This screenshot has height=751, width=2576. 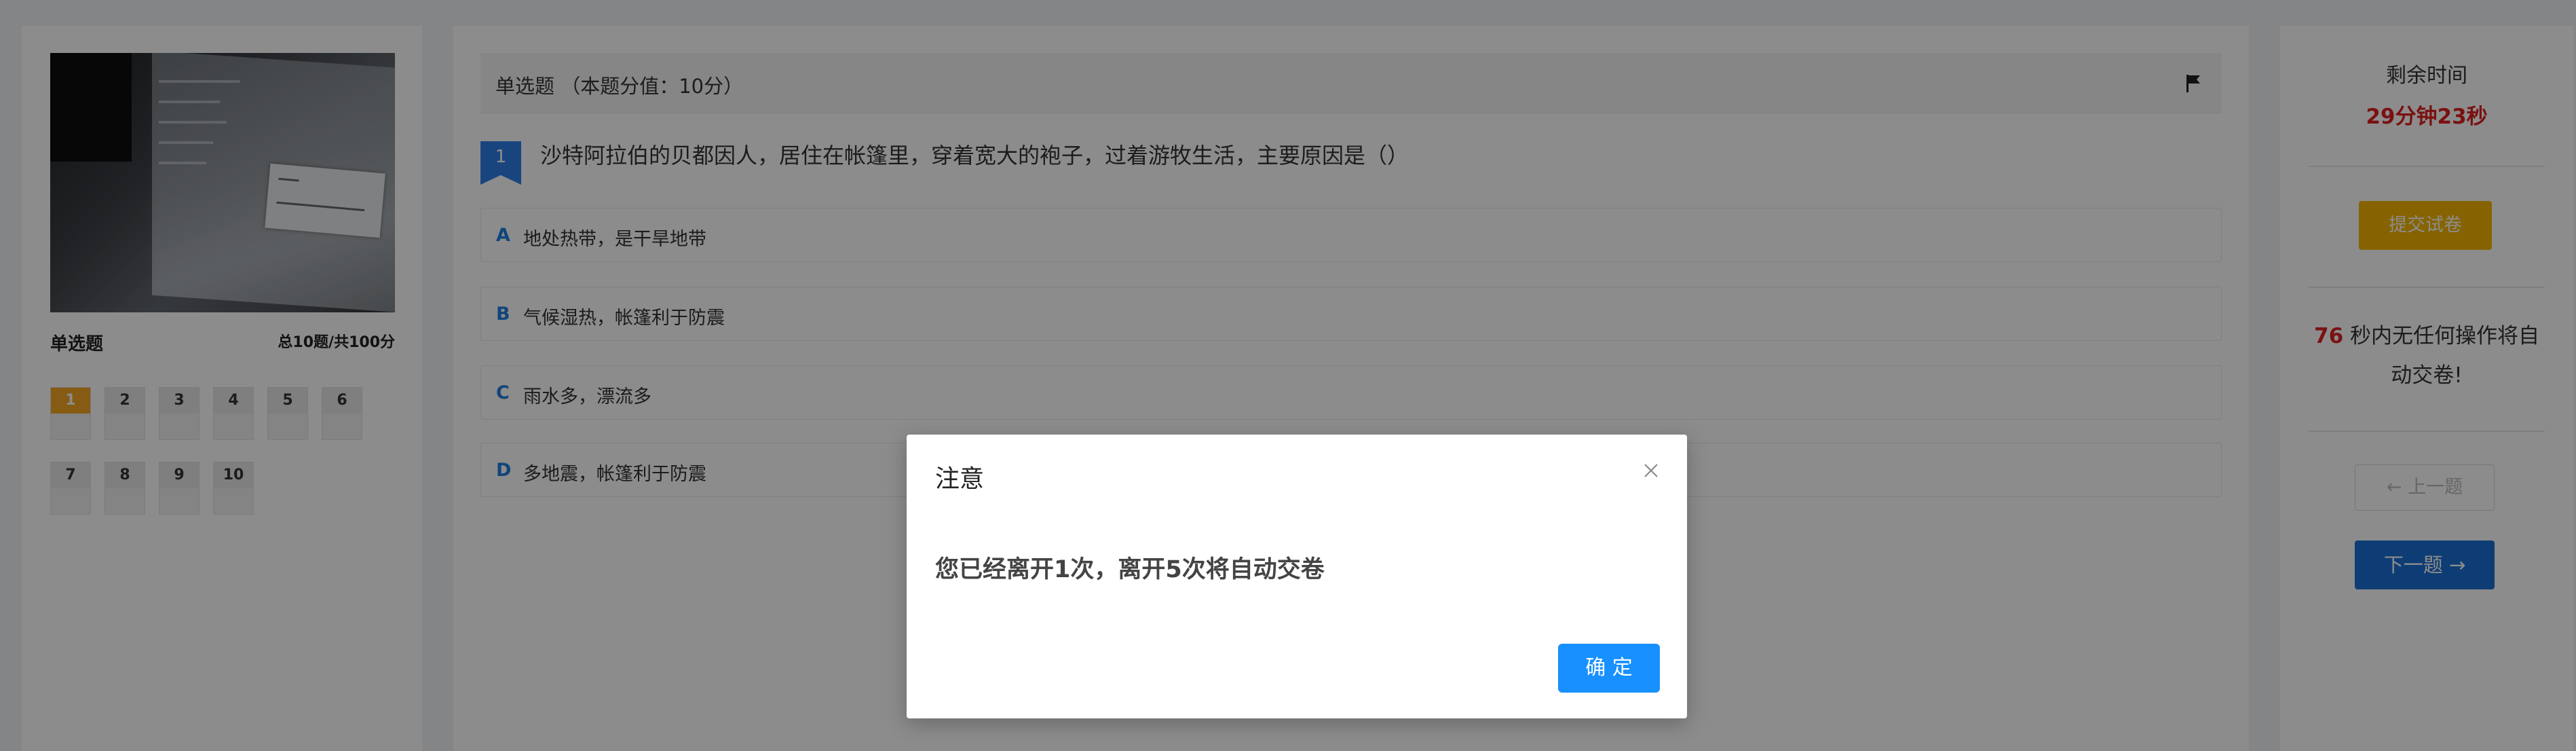 I want to click on dialog-title: 注意, so click(x=960, y=479).